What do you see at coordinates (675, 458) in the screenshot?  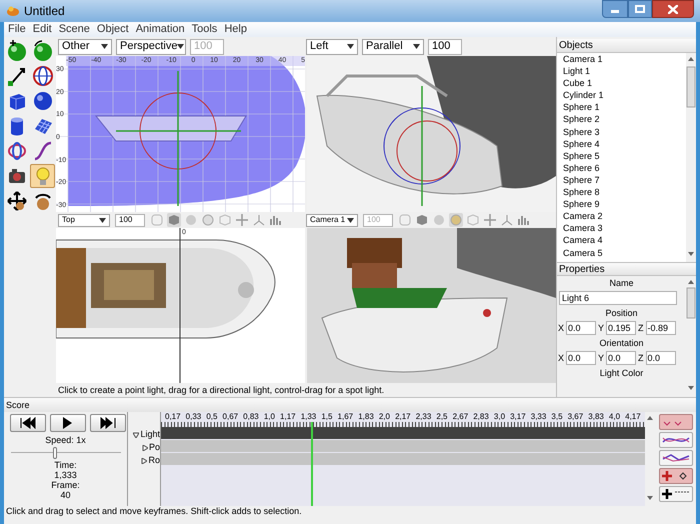 I see `curve-lines-icon` at bounding box center [675, 458].